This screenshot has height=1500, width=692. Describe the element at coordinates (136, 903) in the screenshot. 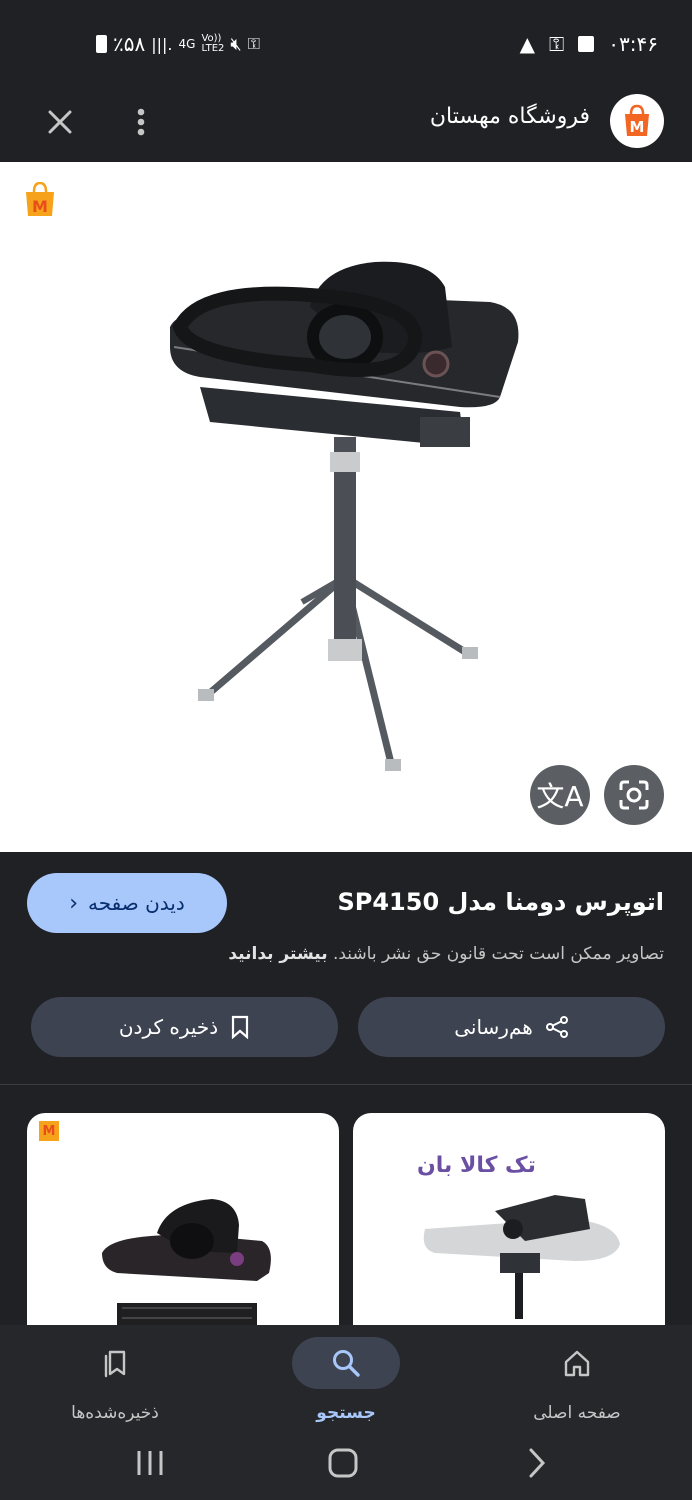

I see `visit-label: دیدن صفحه` at that location.